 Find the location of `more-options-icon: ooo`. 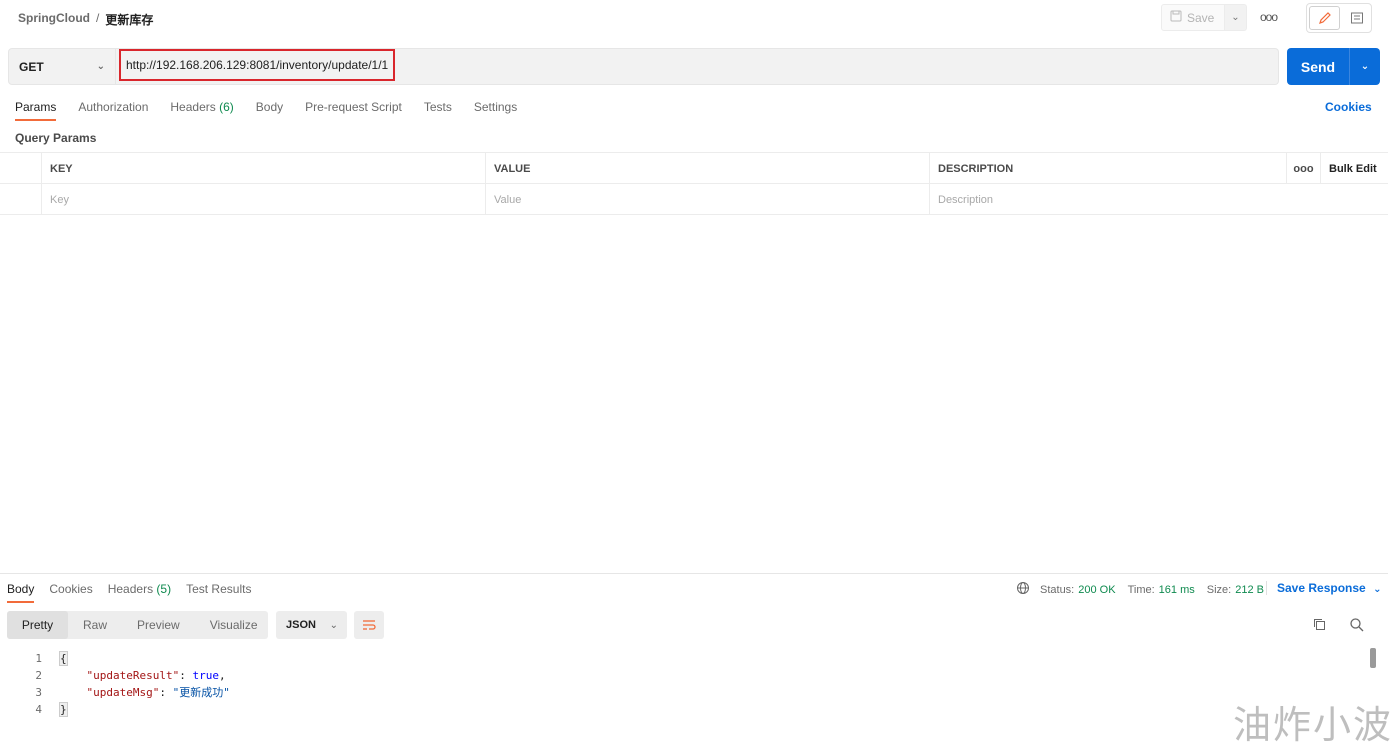

more-options-icon: ooo is located at coordinates (1269, 17).